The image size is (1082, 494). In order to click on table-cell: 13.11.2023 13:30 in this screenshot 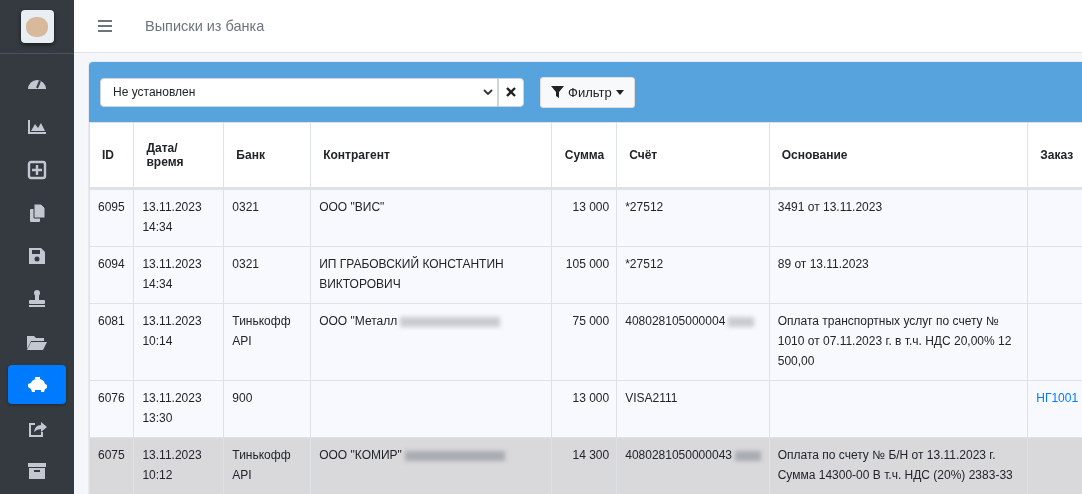, I will do `click(172, 408)`.